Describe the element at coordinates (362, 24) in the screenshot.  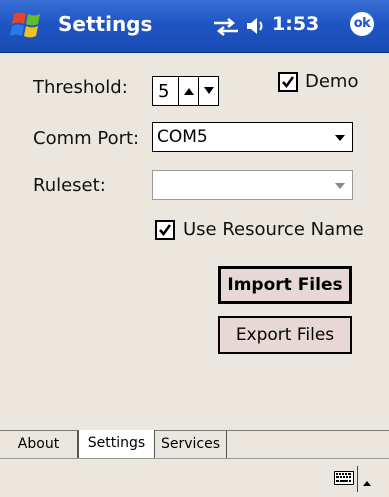
I see `ok-button: ok` at that location.